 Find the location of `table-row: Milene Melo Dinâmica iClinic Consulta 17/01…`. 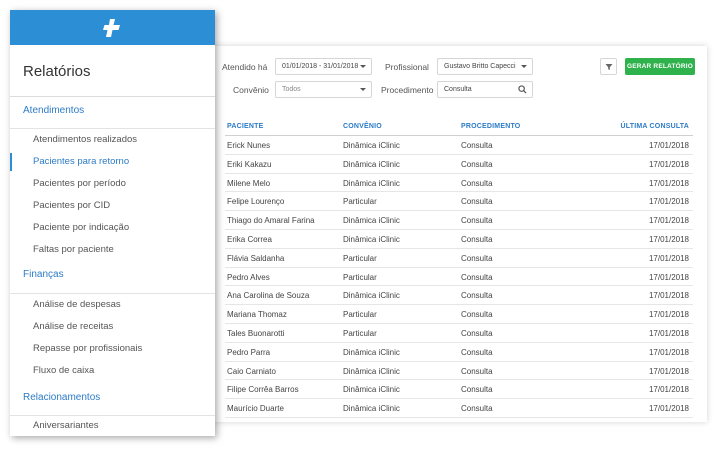

table-row: Milene Melo Dinâmica iClinic Consulta 17/01… is located at coordinates (459, 183).